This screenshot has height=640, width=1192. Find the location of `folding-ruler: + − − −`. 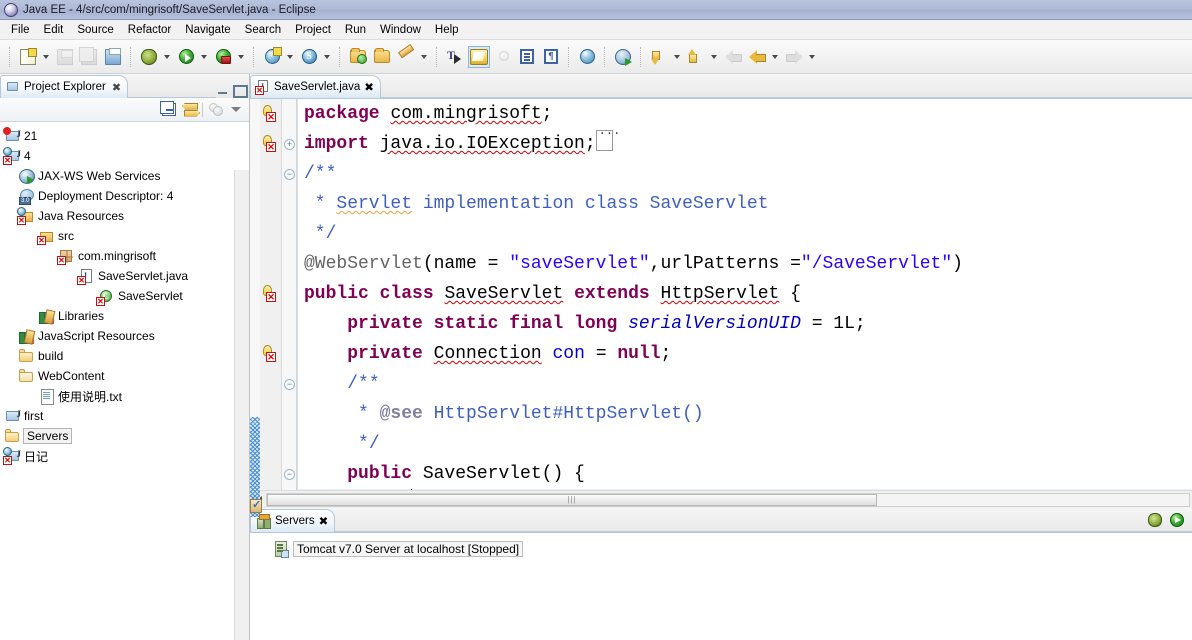

folding-ruler: + − − − is located at coordinates (290, 294).